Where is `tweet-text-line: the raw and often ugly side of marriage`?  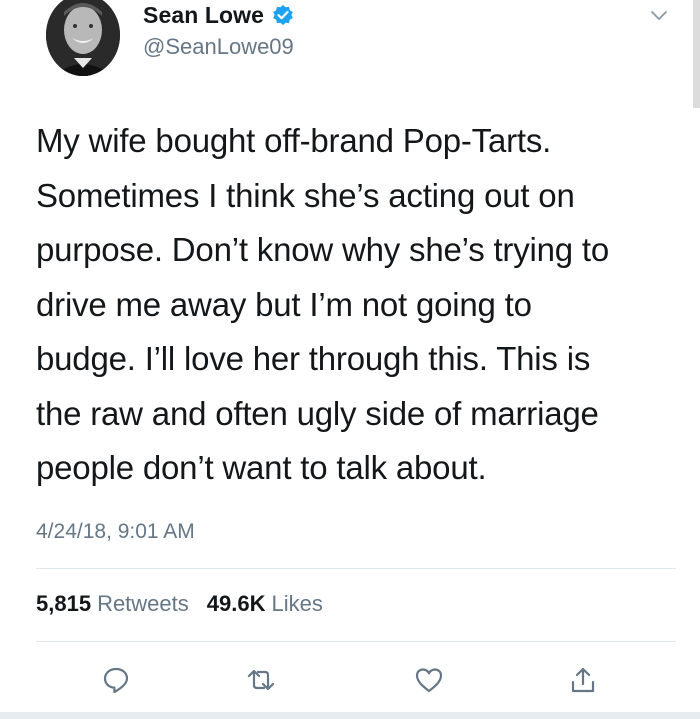
tweet-text-line: the raw and often ugly side of marriage is located at coordinates (317, 413).